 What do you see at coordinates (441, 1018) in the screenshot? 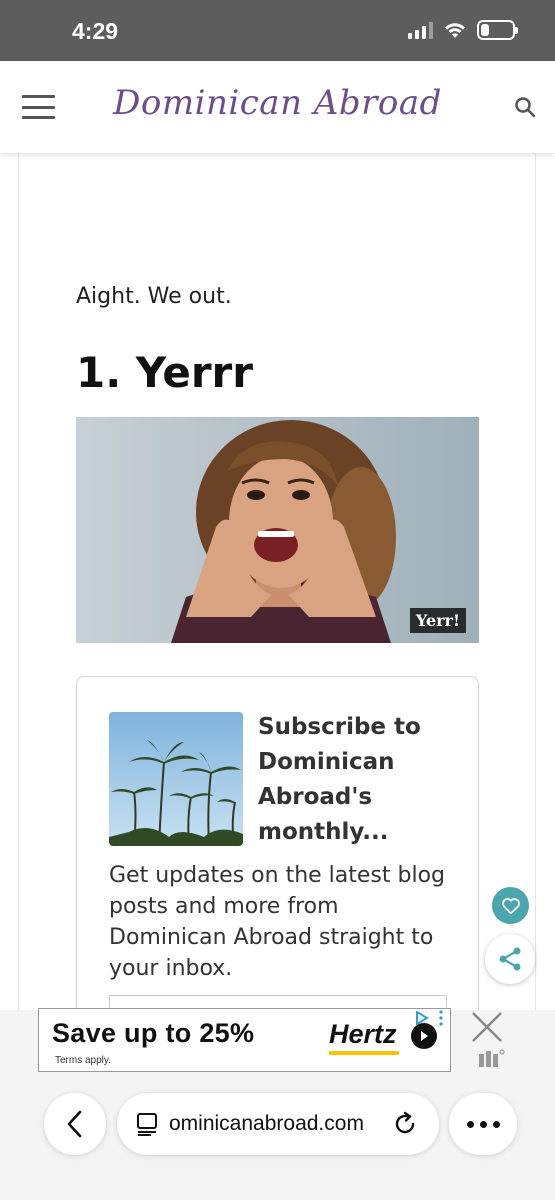
I see `ad-options-icon` at bounding box center [441, 1018].